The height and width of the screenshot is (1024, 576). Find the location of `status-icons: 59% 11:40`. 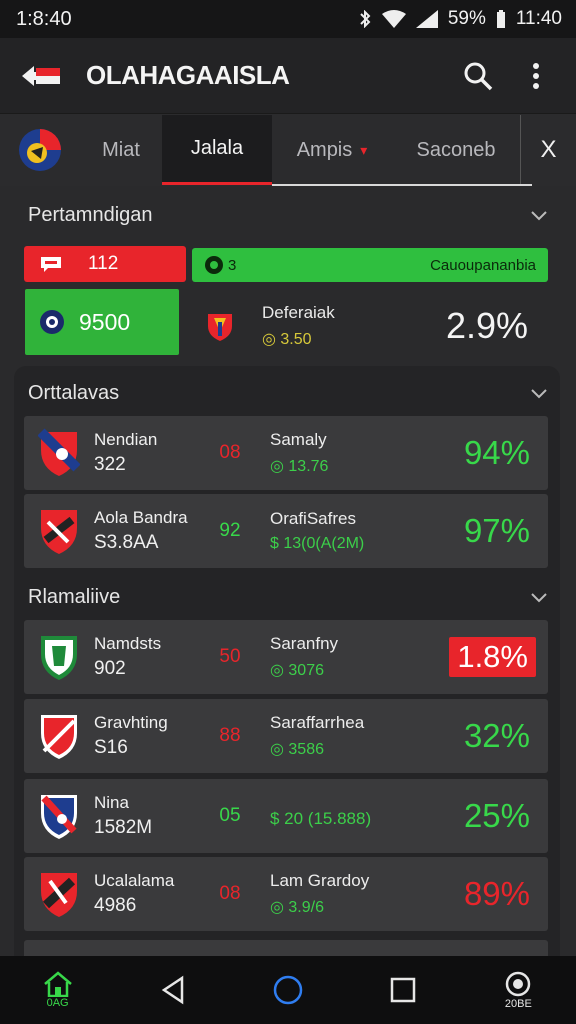

status-icons: 59% 11:40 is located at coordinates (460, 19).